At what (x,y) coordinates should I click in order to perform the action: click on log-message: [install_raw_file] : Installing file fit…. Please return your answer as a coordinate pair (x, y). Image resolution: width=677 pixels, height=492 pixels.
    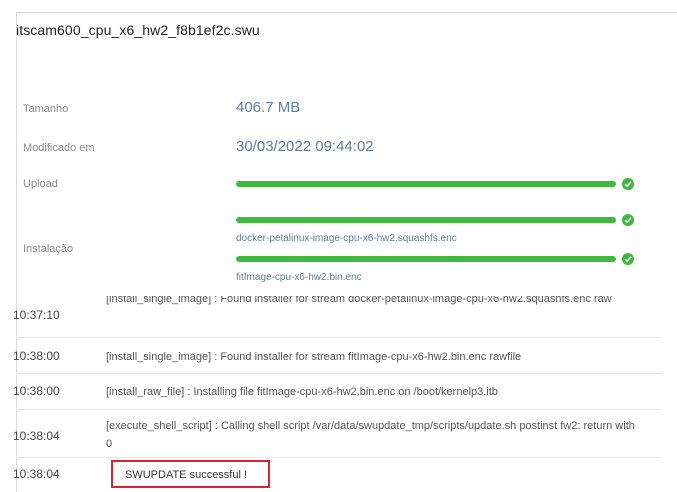
    Looking at the image, I should click on (302, 392).